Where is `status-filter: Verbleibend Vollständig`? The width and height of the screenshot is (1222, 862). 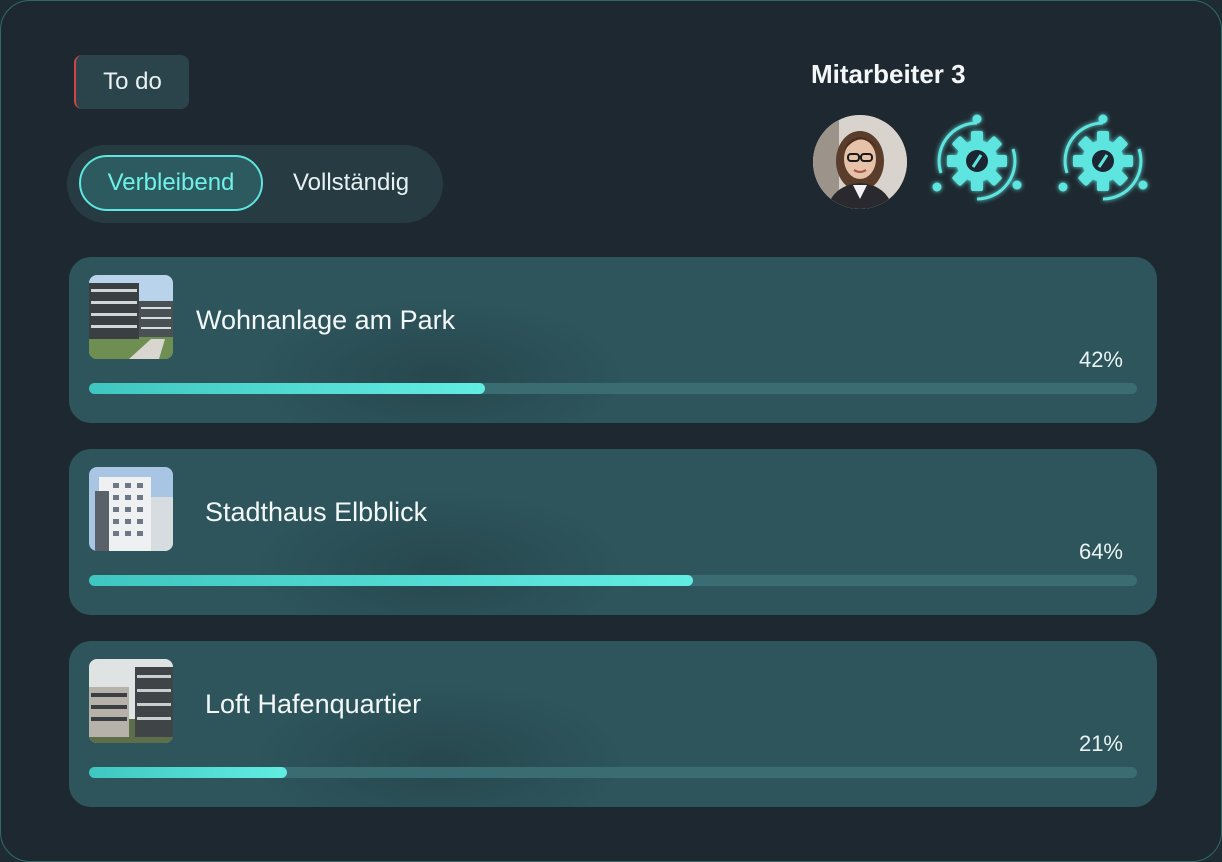 status-filter: Verbleibend Vollständig is located at coordinates (255, 184).